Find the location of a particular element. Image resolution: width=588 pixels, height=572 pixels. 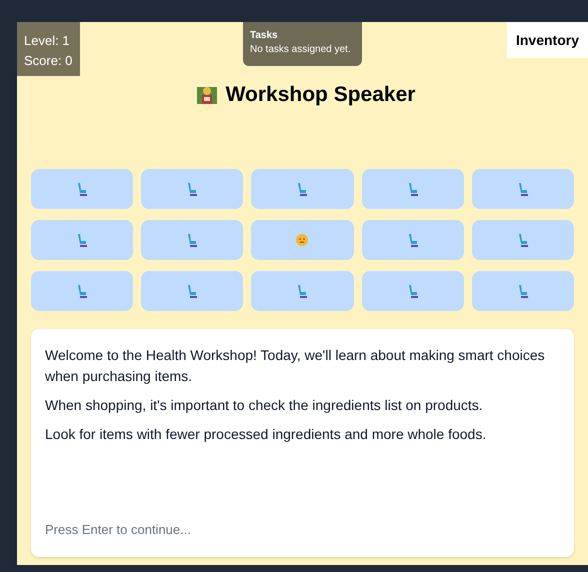

score-text: Score: 0 is located at coordinates (48, 61).